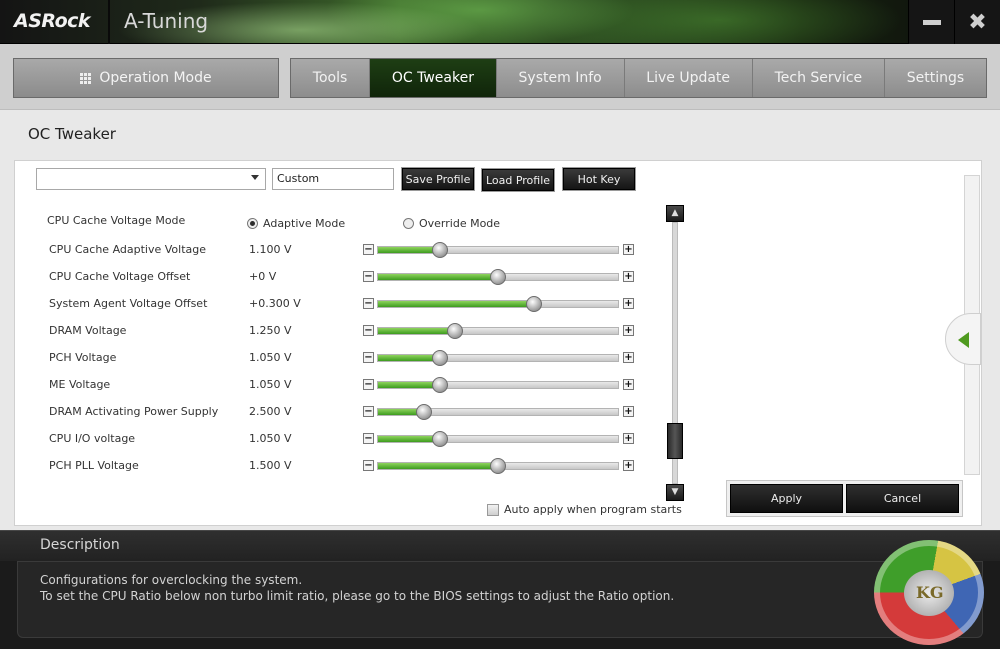 The height and width of the screenshot is (649, 1000). Describe the element at coordinates (86, 78) in the screenshot. I see `grid-icon` at that location.